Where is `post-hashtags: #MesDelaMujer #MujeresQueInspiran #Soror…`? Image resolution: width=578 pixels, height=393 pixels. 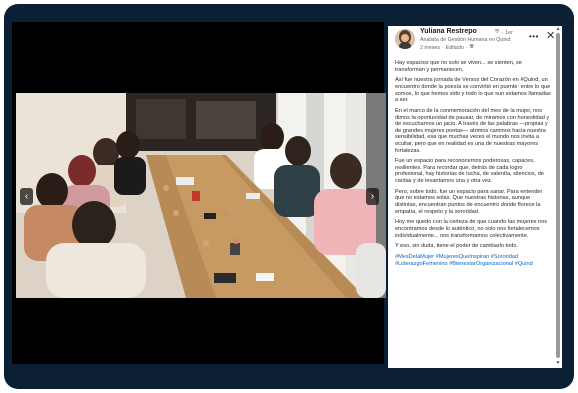 post-hashtags: #MesDelaMujer #MujeresQueInspiran #Soror… is located at coordinates (473, 260).